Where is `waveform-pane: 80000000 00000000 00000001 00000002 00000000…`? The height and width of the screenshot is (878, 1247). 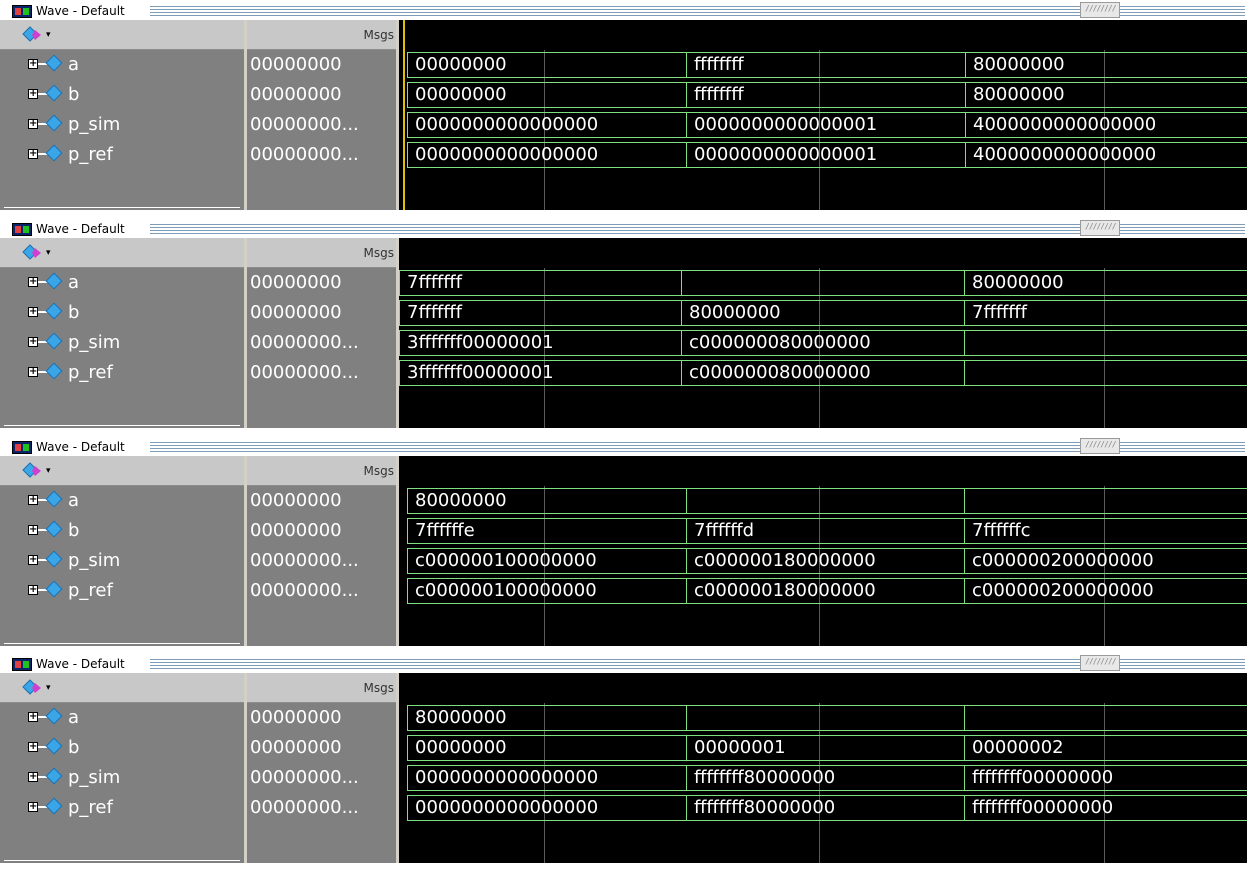 waveform-pane: 80000000 00000000 00000001 00000002 00000000… is located at coordinates (823, 768).